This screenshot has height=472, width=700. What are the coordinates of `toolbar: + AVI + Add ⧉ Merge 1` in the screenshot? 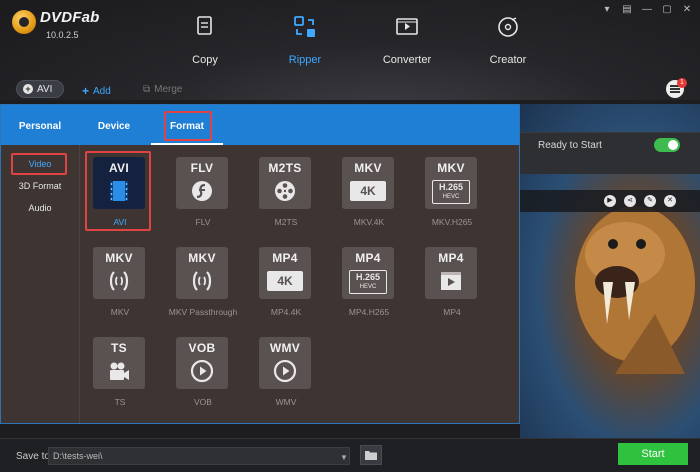 It's located at (350, 89).